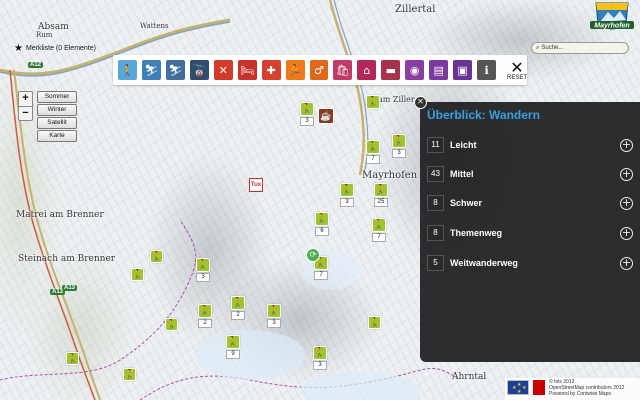 Image resolution: width=640 pixels, height=400 pixels. What do you see at coordinates (233, 347) in the screenshot?
I see `hike-marker: 🚶 9` at bounding box center [233, 347].